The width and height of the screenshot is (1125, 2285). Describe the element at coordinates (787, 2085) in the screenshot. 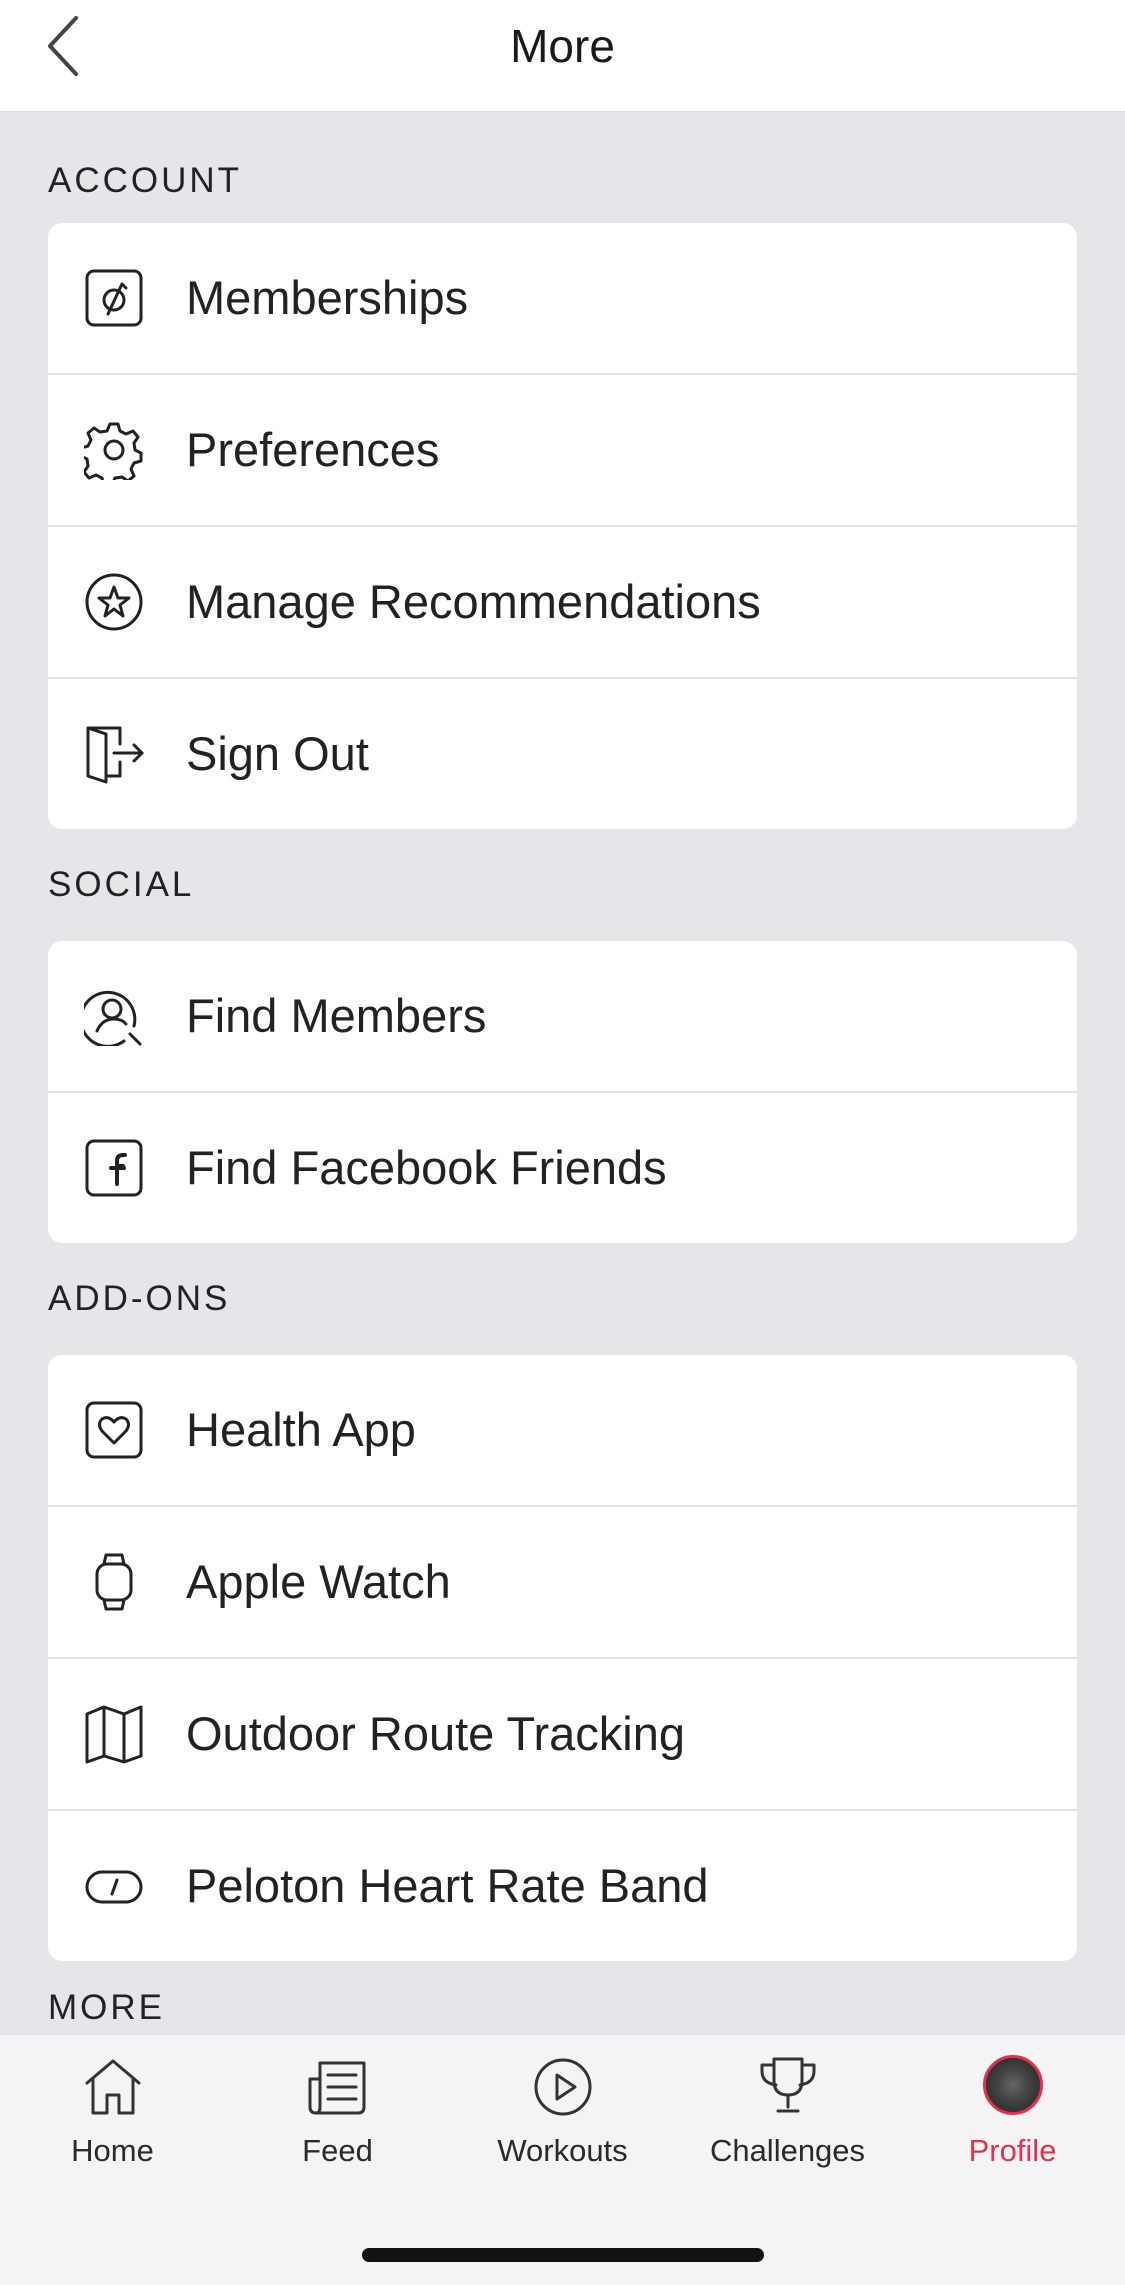

I see `trophy-icon` at that location.